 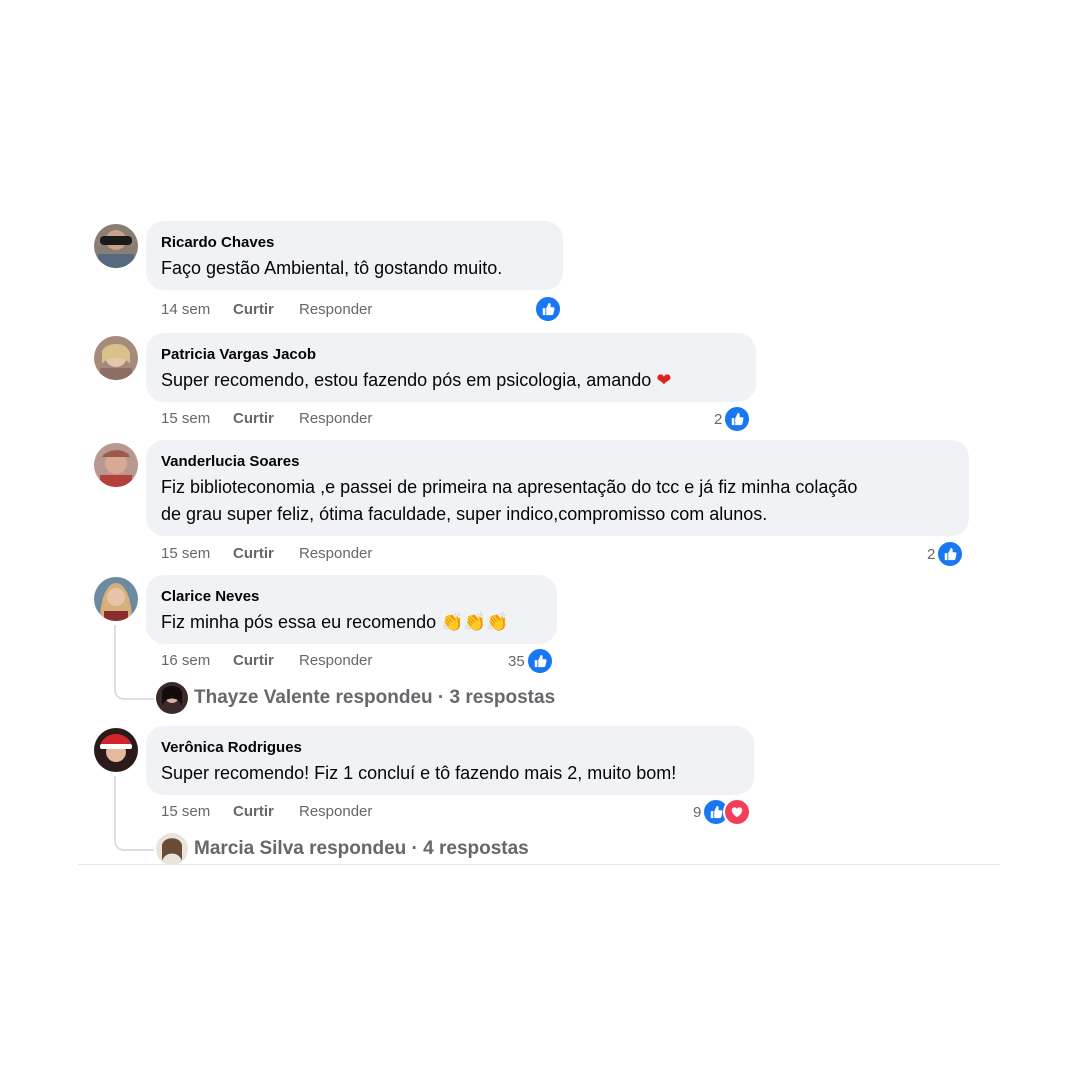 What do you see at coordinates (697, 812) in the screenshot?
I see `reaction-count: 9` at bounding box center [697, 812].